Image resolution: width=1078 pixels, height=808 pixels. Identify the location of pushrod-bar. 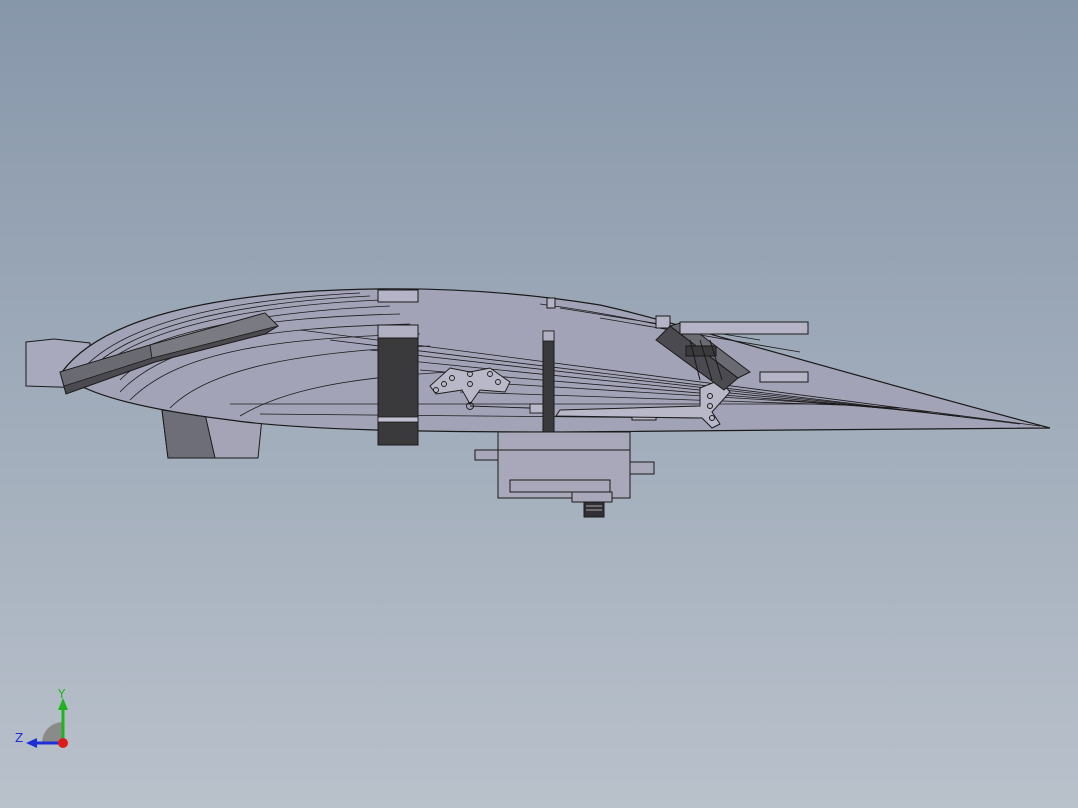
(548, 385).